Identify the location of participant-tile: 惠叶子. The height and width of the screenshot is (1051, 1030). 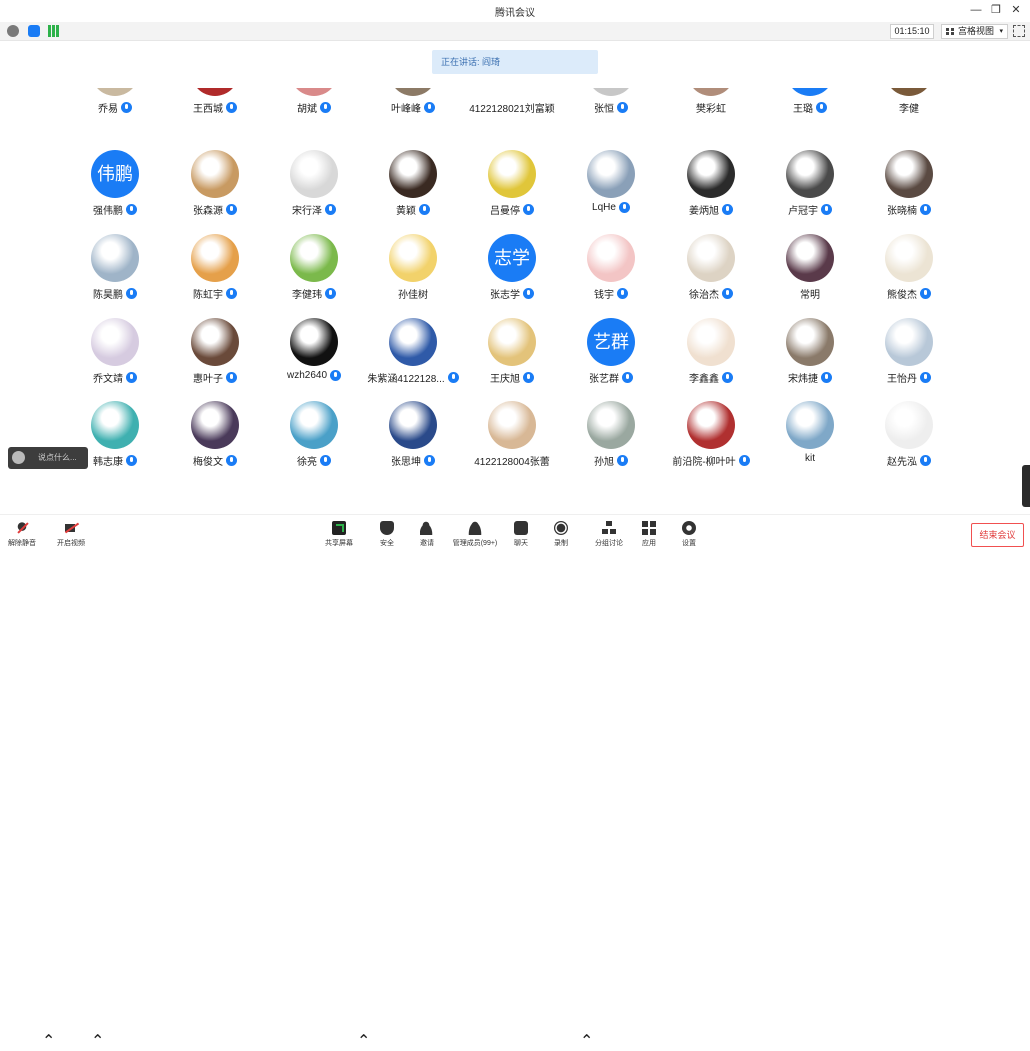
(215, 353).